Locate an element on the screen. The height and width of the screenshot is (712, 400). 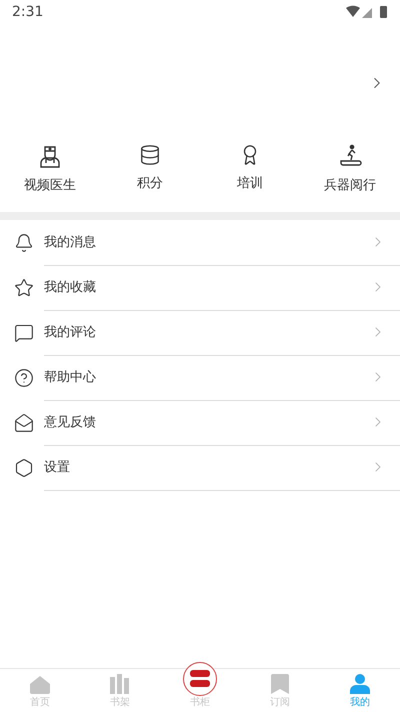
menu-item-label: 我的评论 is located at coordinates (207, 332).